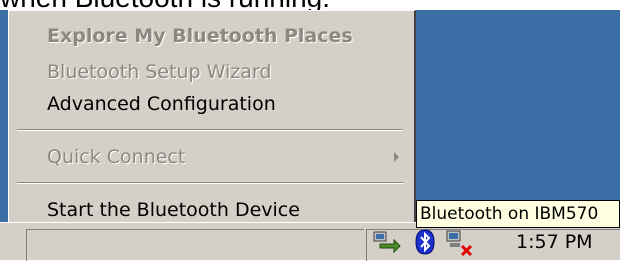 The height and width of the screenshot is (261, 620). I want to click on network-drive-icon, so click(387, 242).